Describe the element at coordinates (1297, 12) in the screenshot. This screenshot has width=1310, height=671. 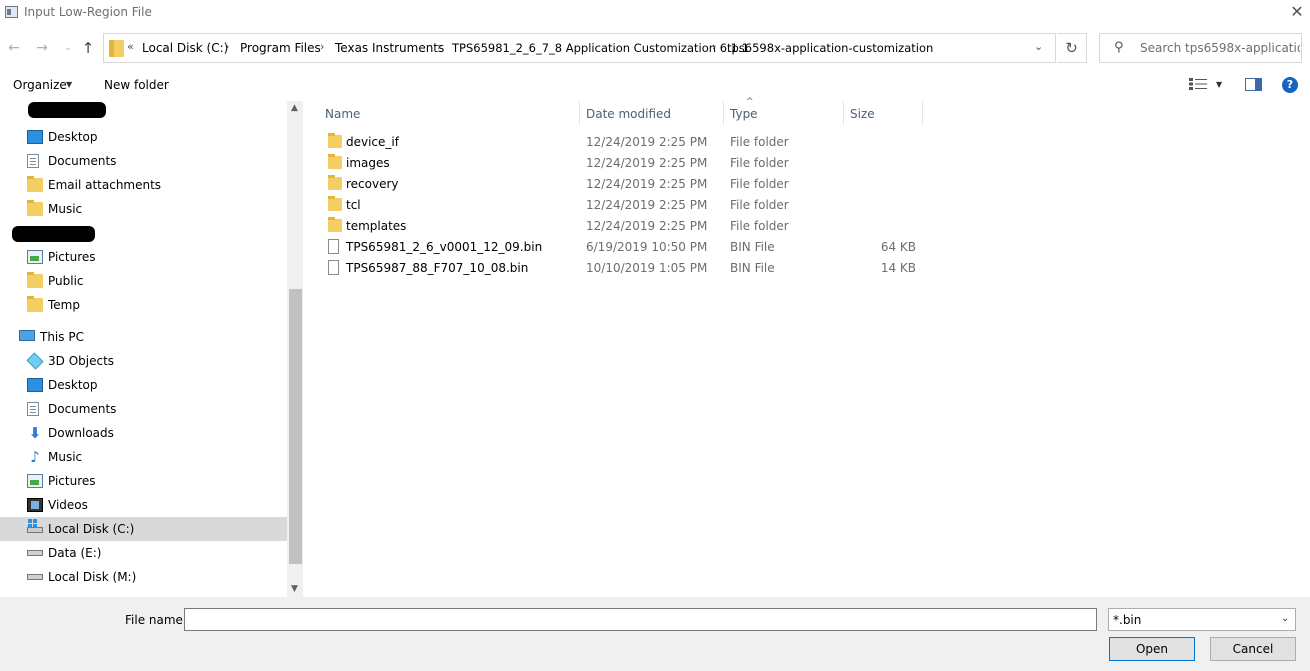
I see `close-icon: ✕` at that location.